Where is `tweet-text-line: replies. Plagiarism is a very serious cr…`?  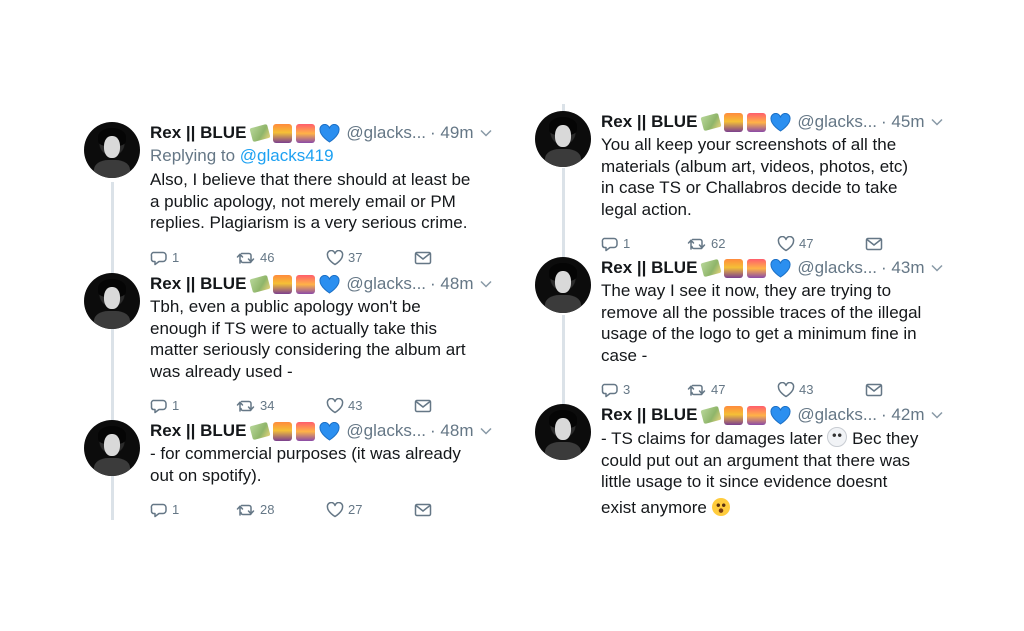 tweet-text-line: replies. Plagiarism is a very serious cr… is located at coordinates (309, 222).